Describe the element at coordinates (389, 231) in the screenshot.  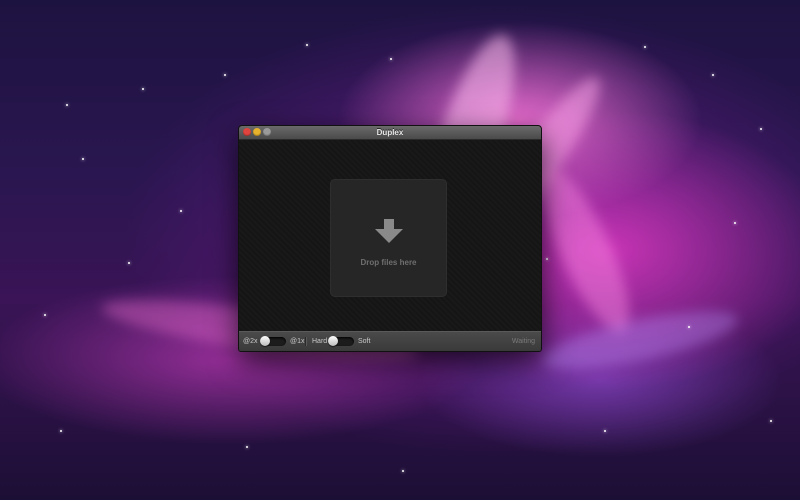
I see `download-arrow-icon` at that location.